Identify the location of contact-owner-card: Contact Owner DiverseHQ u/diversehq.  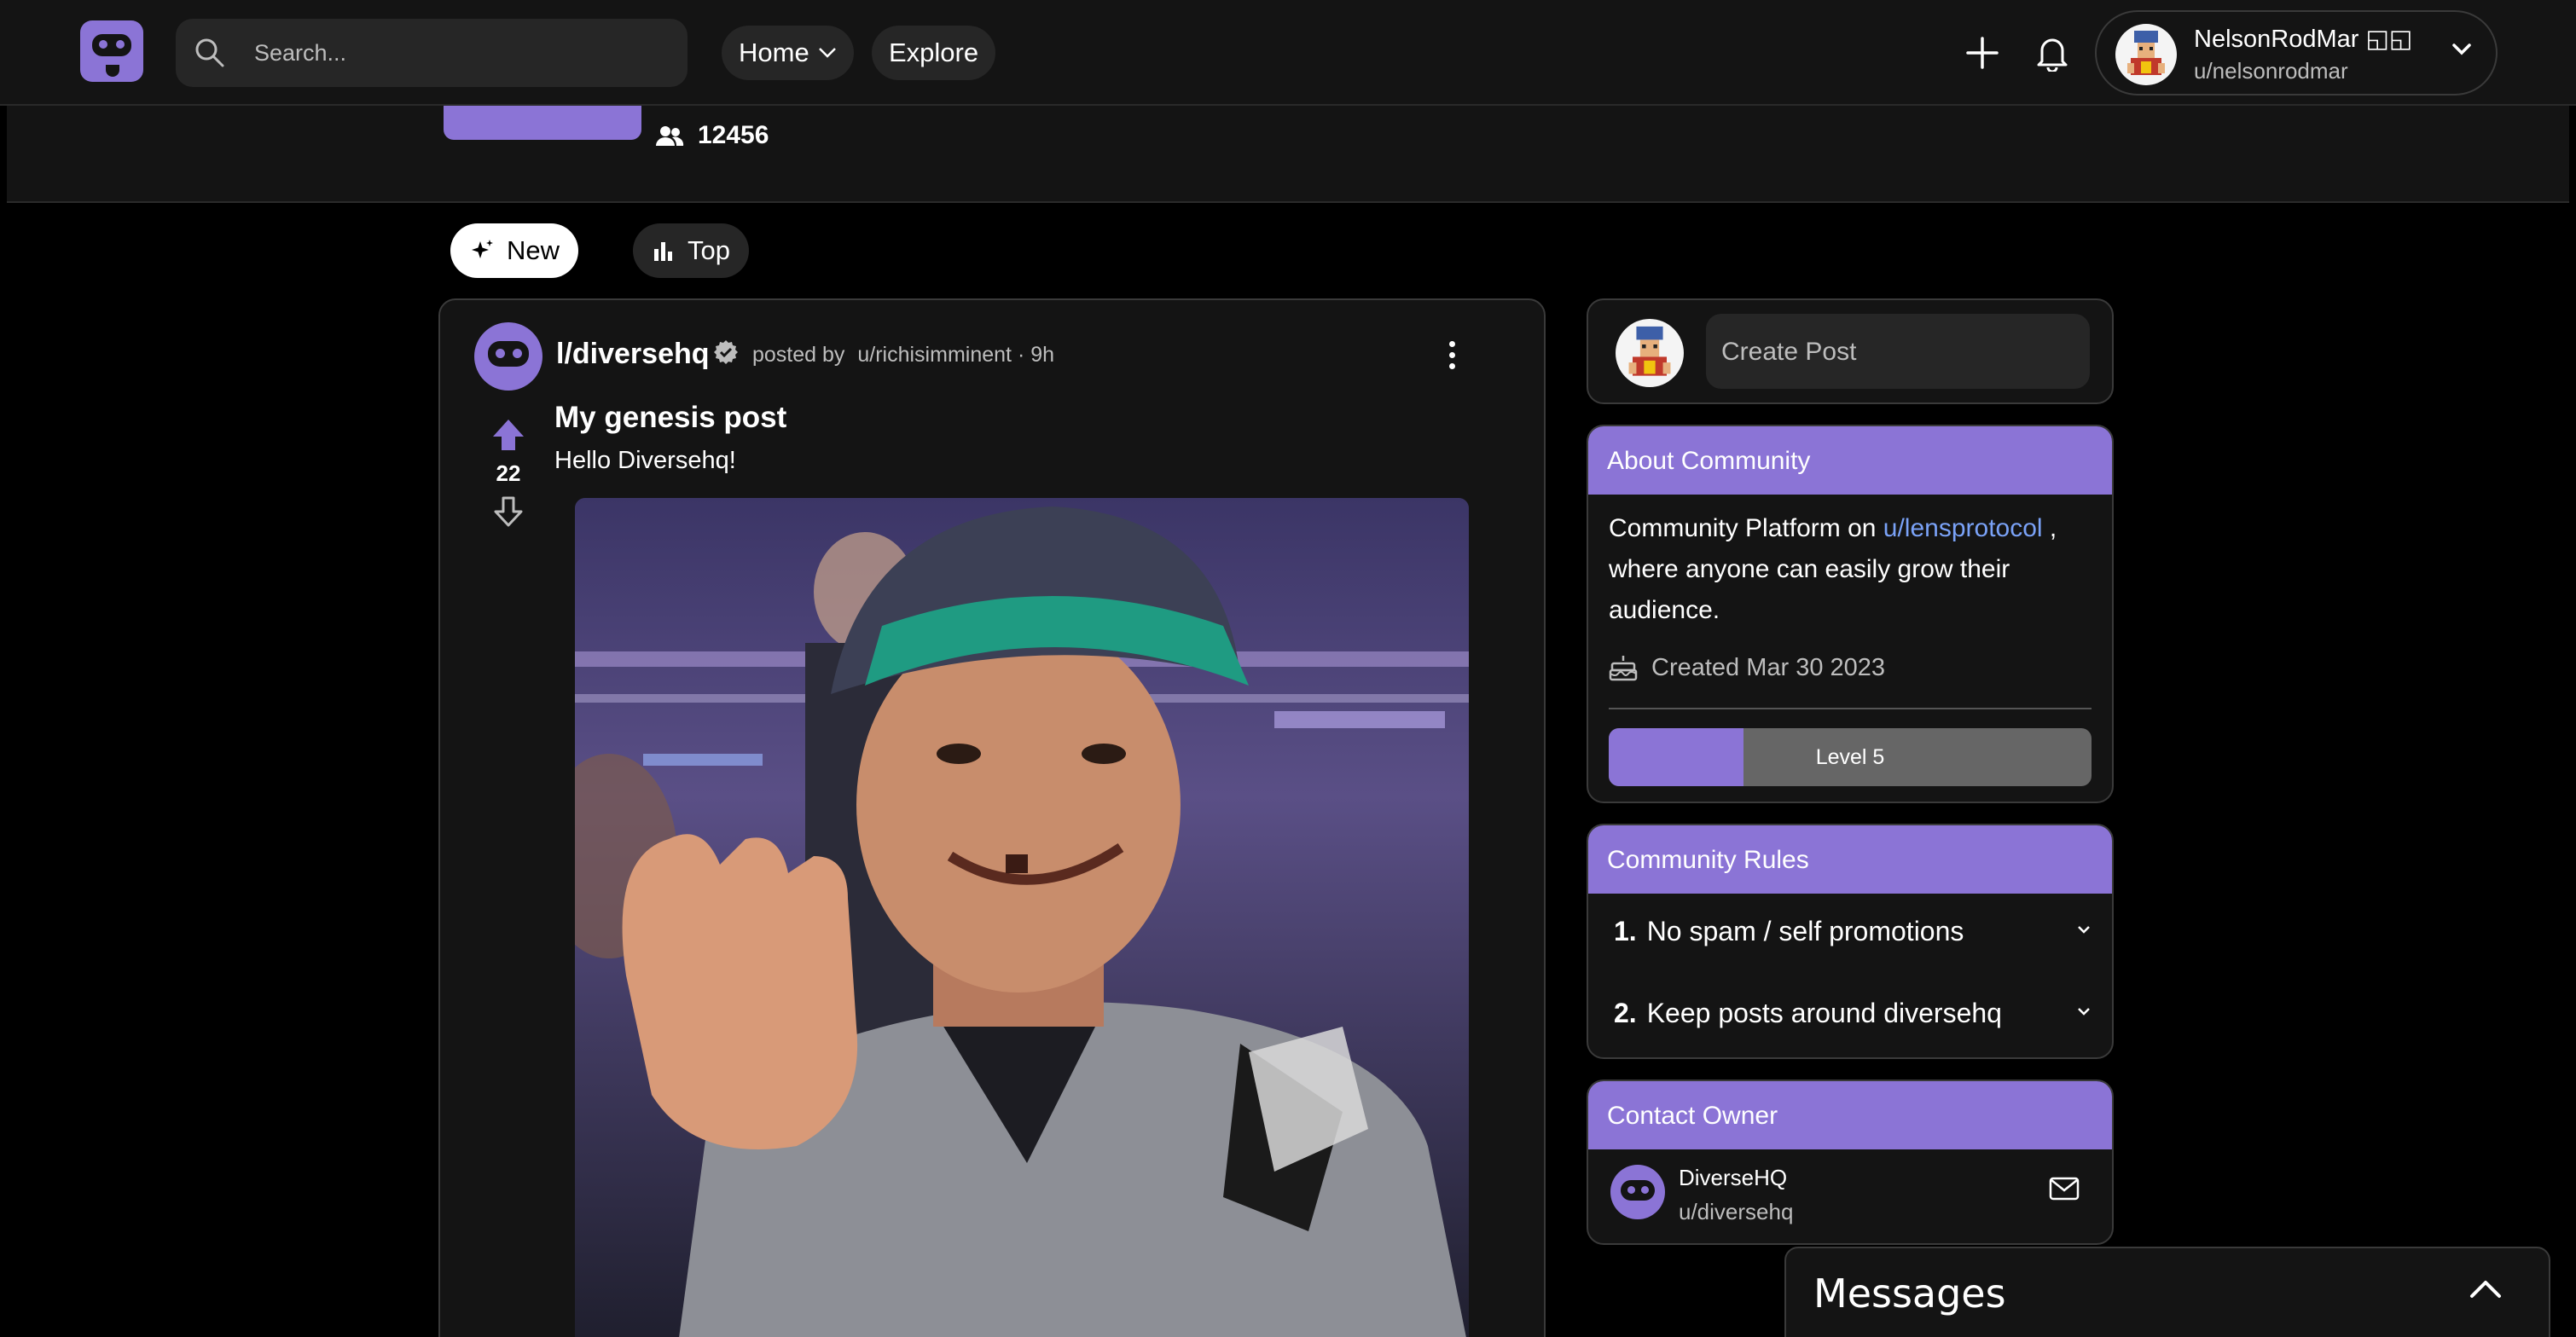
(1850, 1162).